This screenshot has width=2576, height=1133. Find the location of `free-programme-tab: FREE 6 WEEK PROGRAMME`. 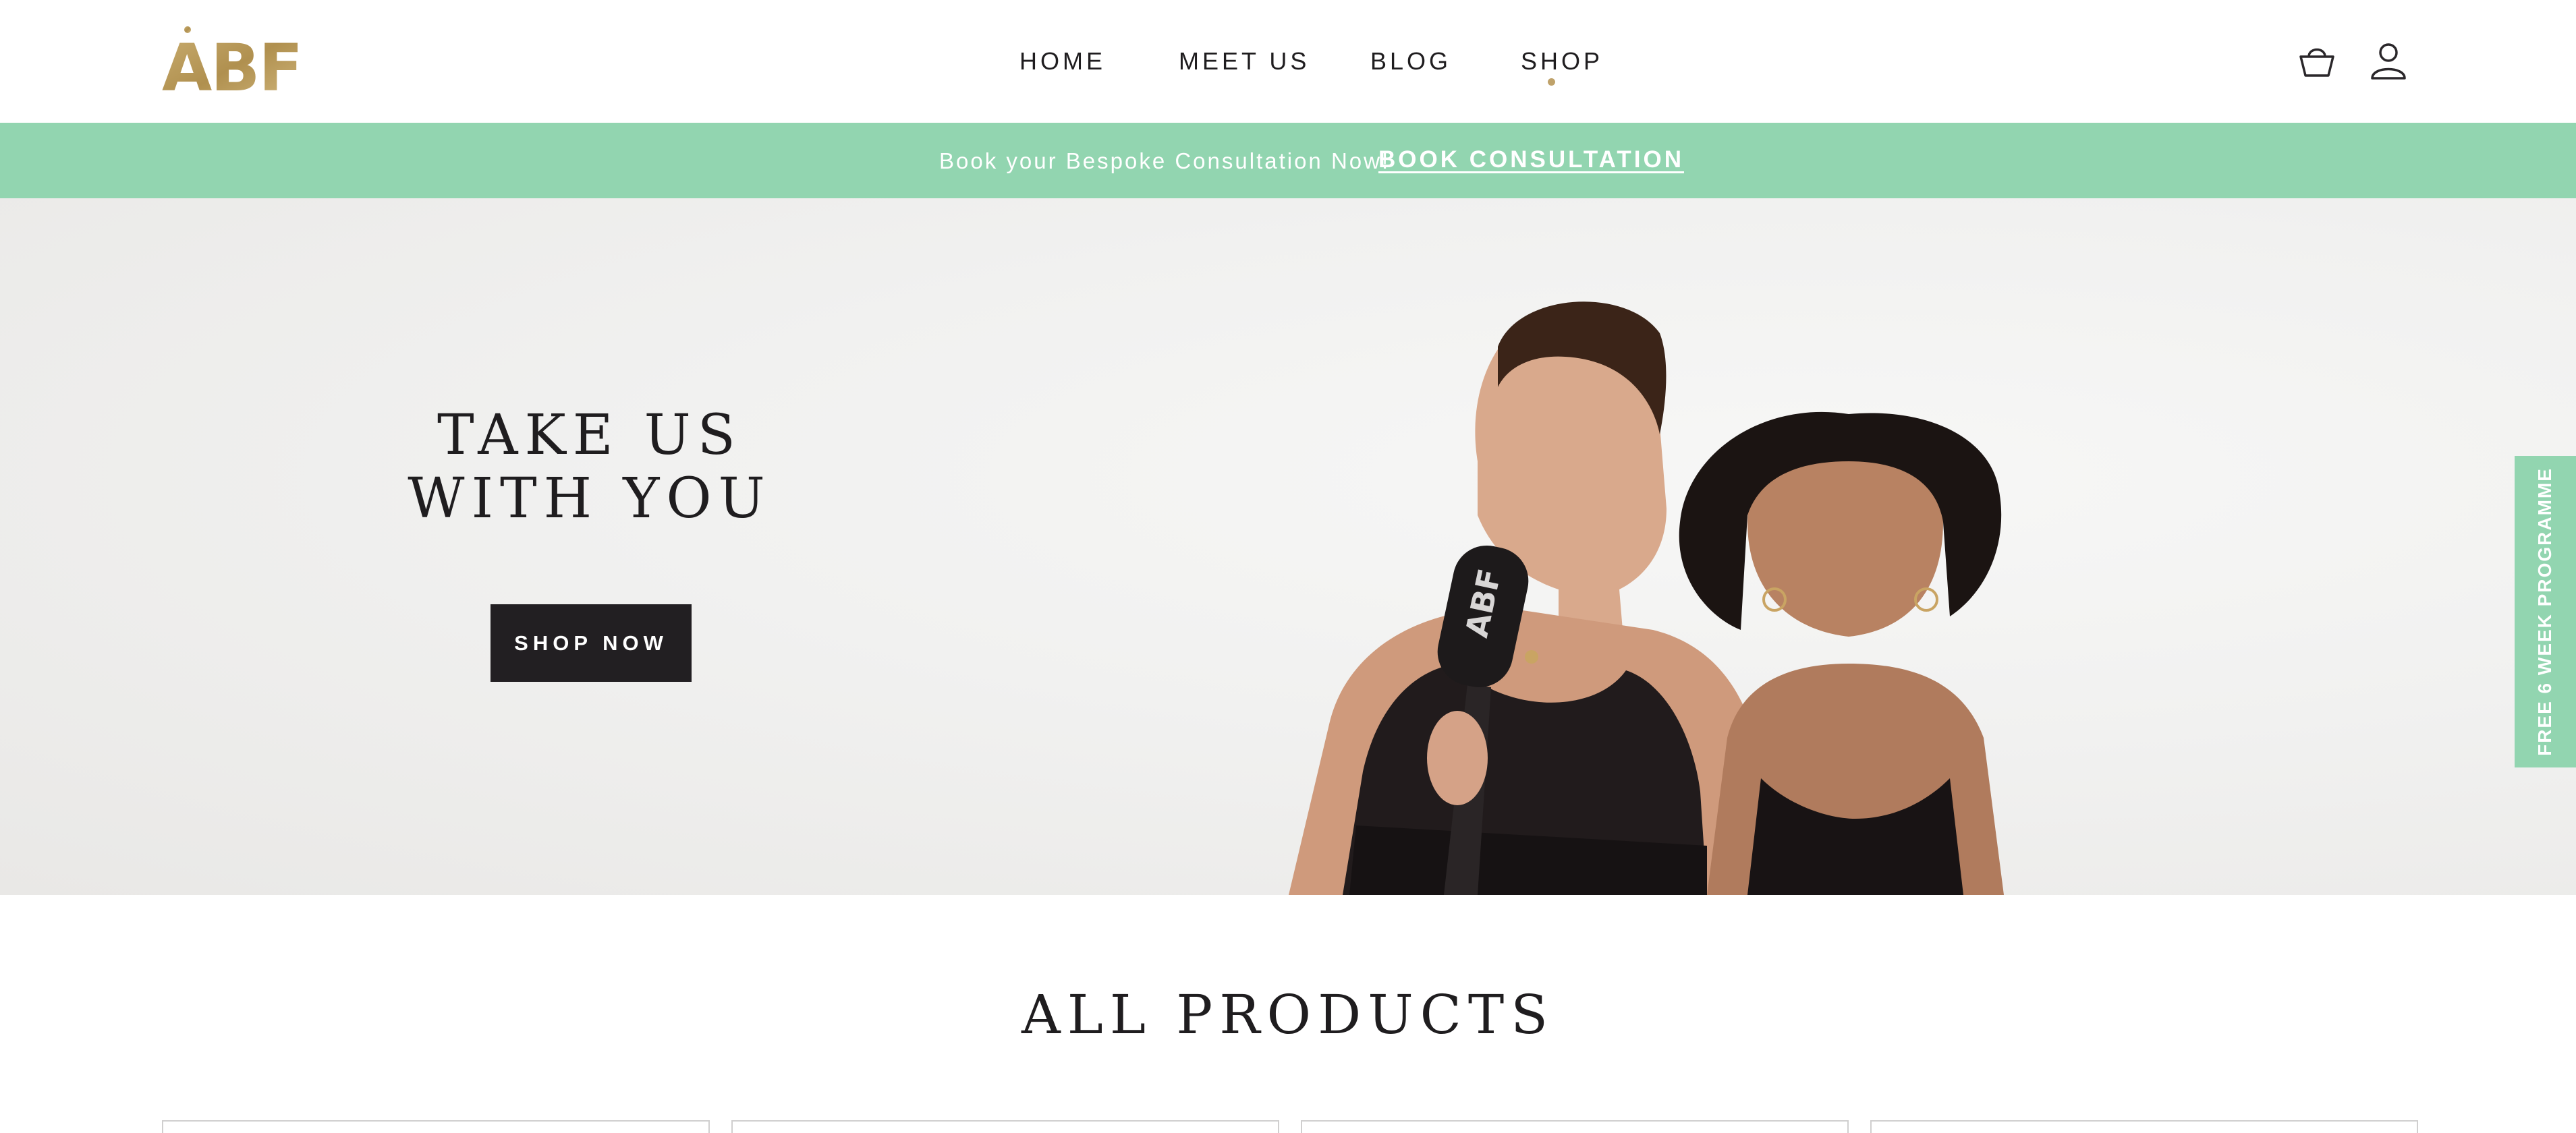

free-programme-tab: FREE 6 WEEK PROGRAMME is located at coordinates (2545, 611).